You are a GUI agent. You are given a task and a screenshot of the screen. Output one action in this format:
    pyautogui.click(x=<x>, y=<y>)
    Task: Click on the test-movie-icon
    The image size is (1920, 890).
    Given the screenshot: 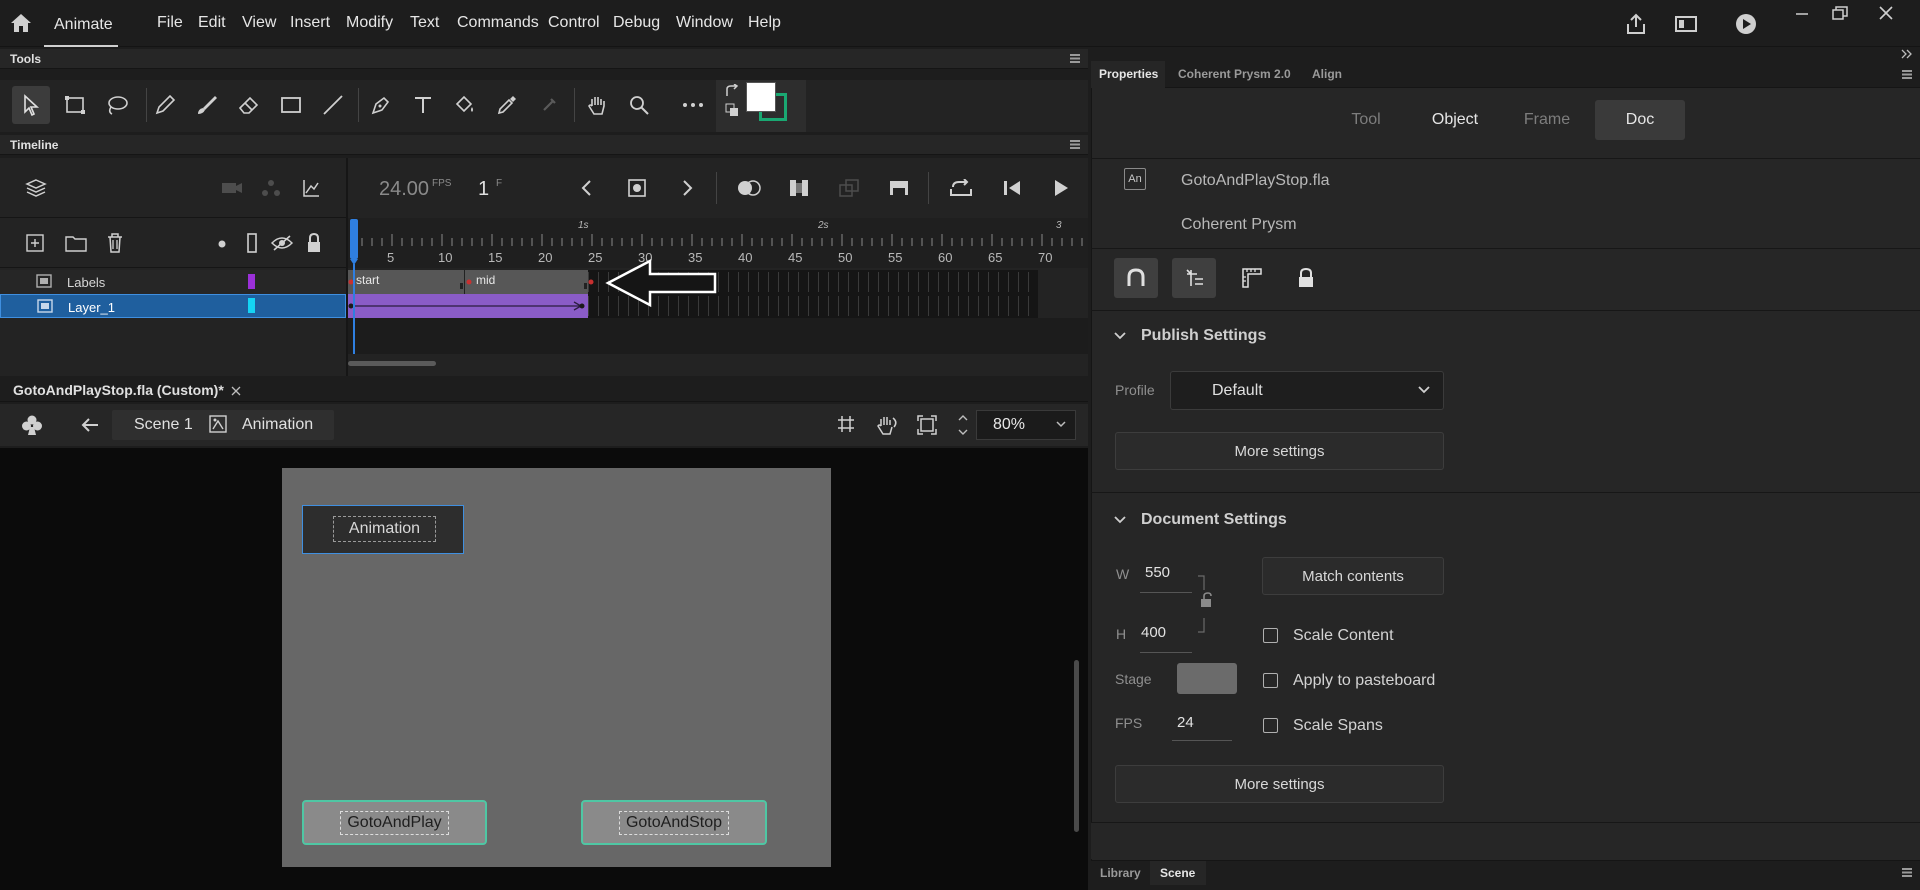 What is the action you would take?
    pyautogui.click(x=1746, y=24)
    